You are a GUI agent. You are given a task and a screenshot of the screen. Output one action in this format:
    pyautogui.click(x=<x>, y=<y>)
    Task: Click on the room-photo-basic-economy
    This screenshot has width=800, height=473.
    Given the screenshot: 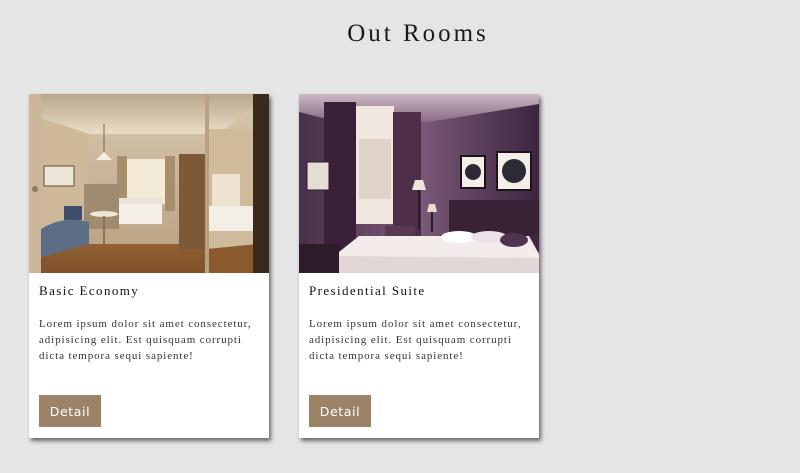 What is the action you would take?
    pyautogui.click(x=149, y=183)
    